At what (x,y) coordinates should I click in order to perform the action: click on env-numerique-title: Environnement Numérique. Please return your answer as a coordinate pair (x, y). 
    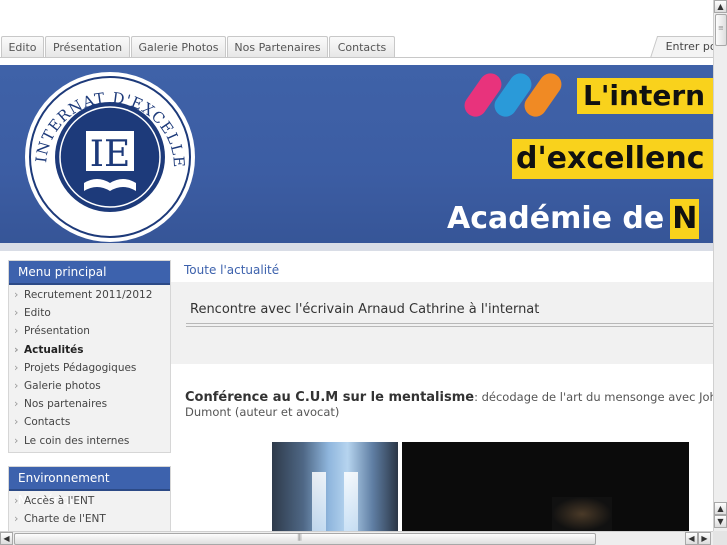
    Looking at the image, I should click on (89, 487).